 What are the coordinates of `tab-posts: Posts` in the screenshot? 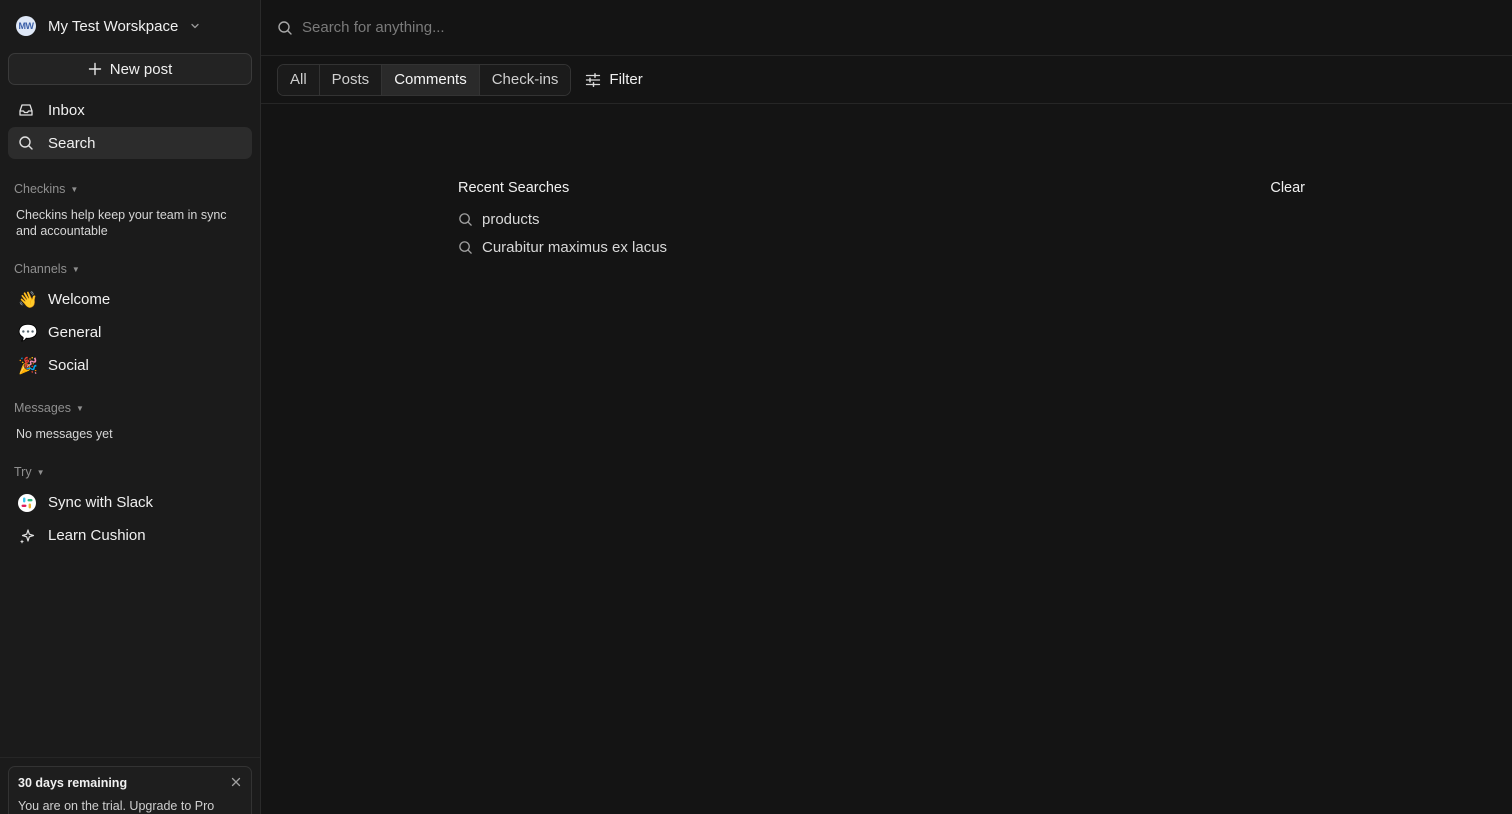 It's located at (351, 79).